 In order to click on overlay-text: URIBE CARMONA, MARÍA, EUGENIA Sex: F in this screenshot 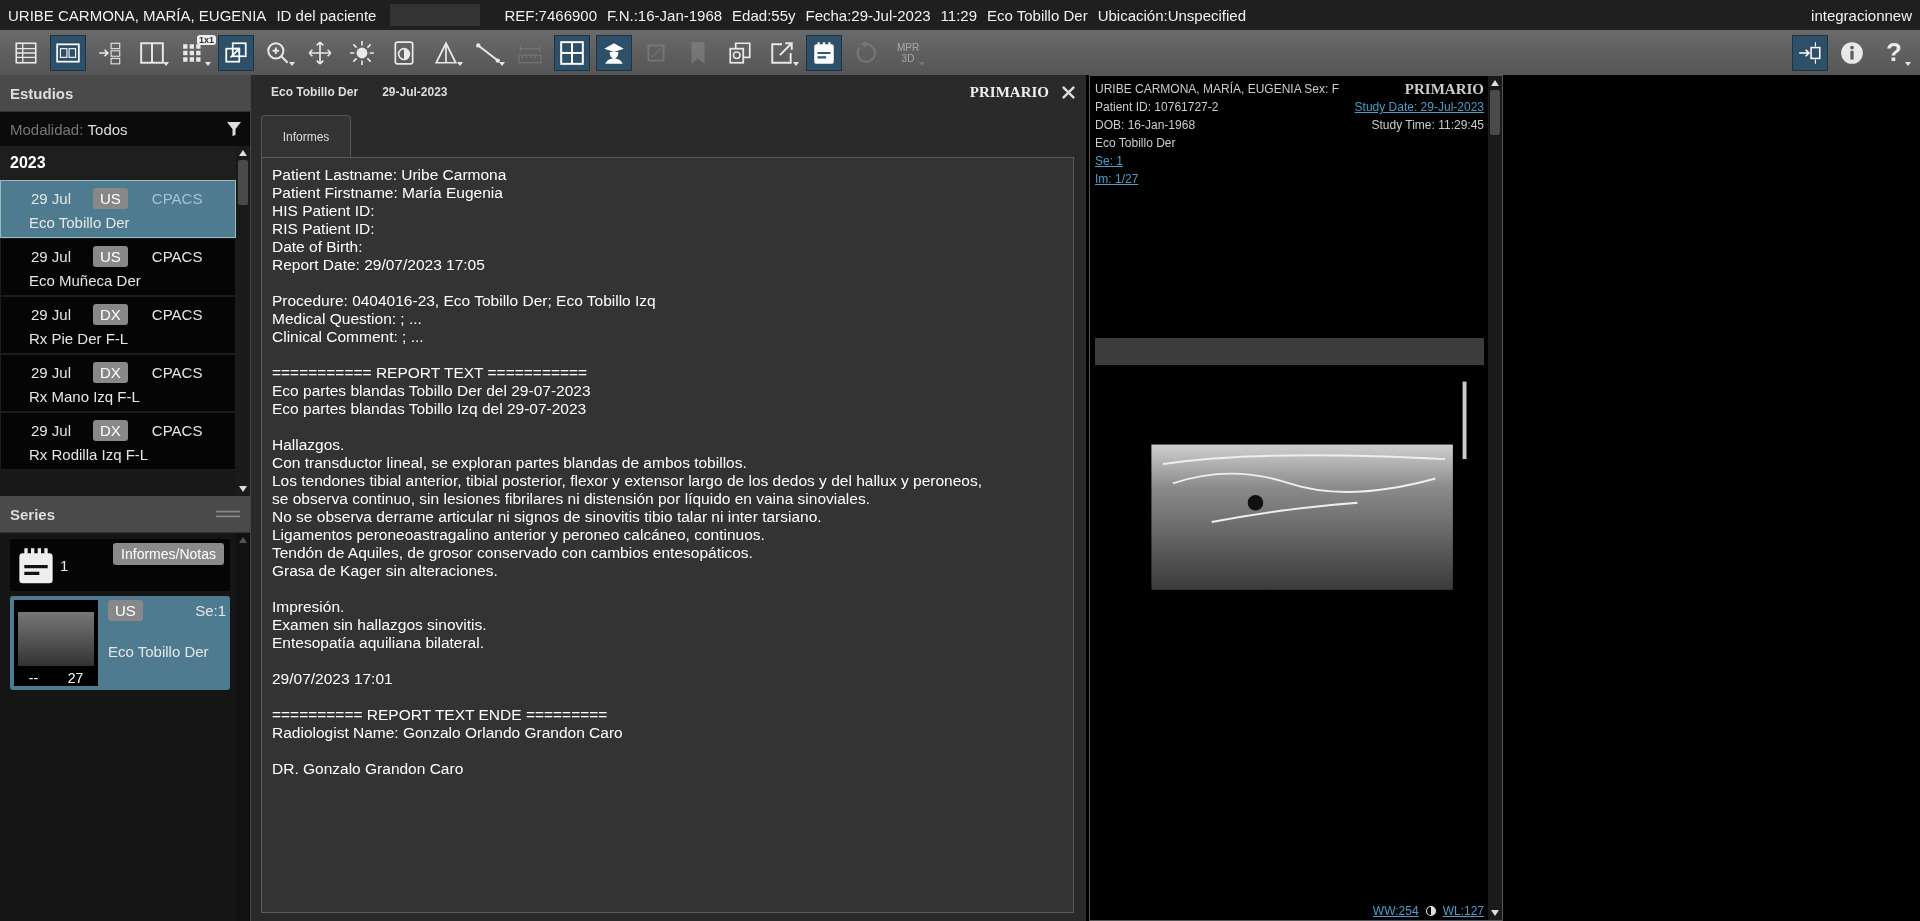, I will do `click(1217, 89)`.